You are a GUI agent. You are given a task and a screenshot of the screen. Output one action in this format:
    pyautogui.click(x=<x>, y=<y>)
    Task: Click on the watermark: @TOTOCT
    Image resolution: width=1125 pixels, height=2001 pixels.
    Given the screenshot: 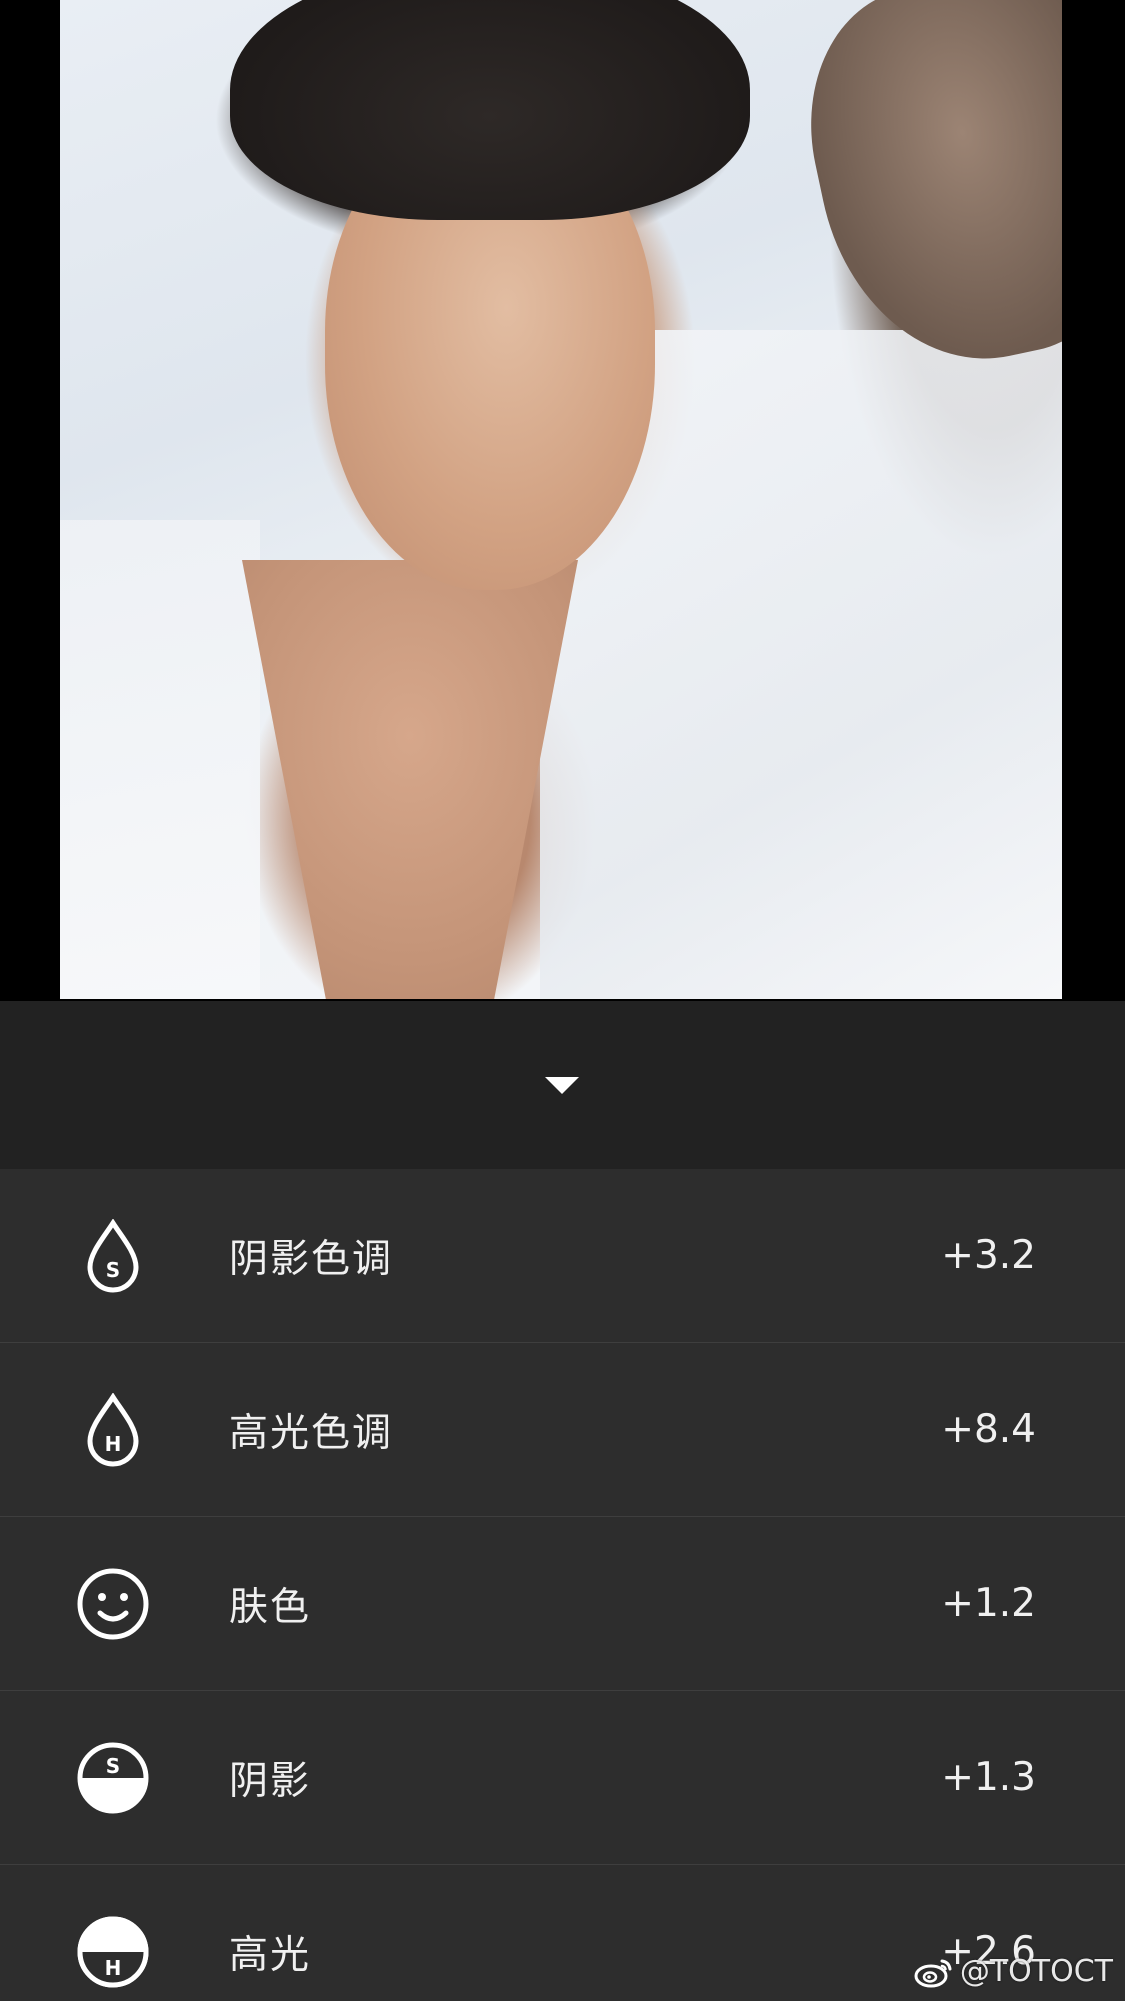 What is the action you would take?
    pyautogui.click(x=1013, y=1971)
    